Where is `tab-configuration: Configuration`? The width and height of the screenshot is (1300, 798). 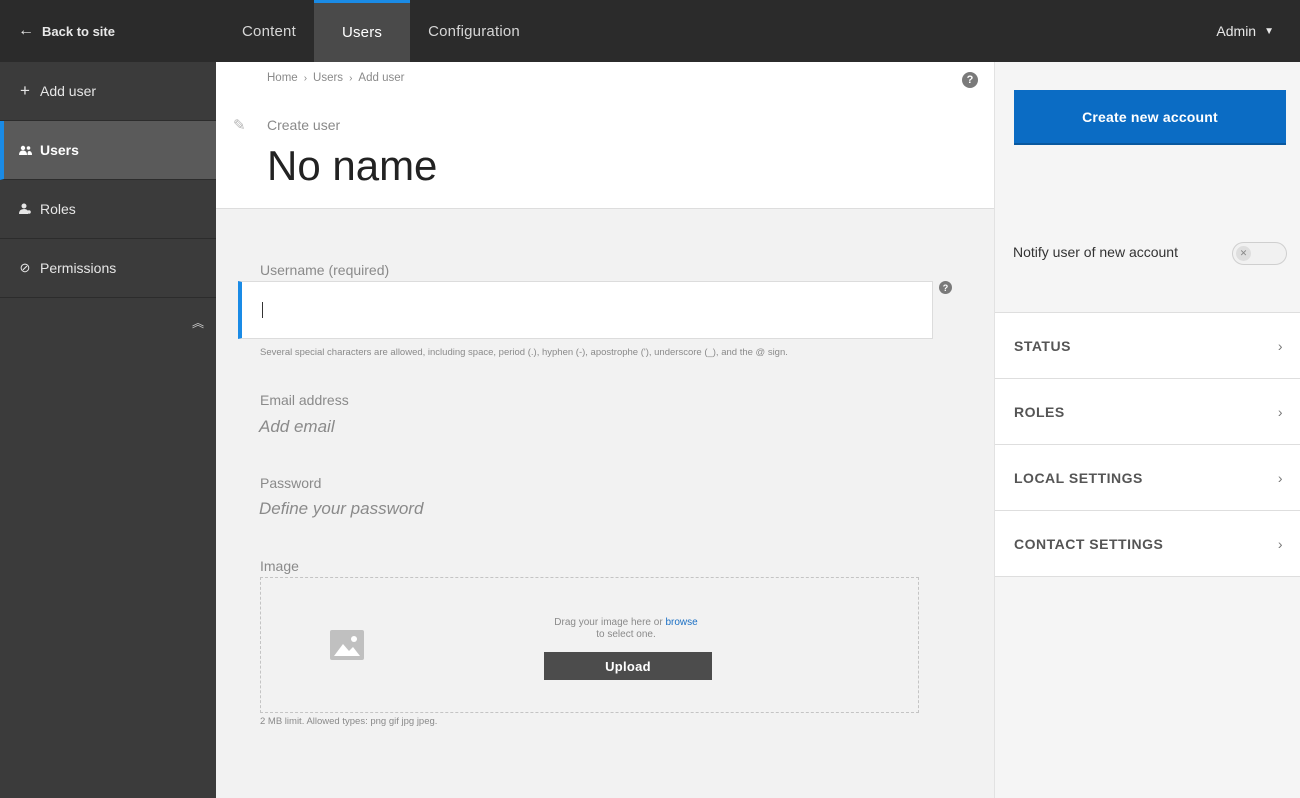
tab-configuration: Configuration is located at coordinates (474, 31).